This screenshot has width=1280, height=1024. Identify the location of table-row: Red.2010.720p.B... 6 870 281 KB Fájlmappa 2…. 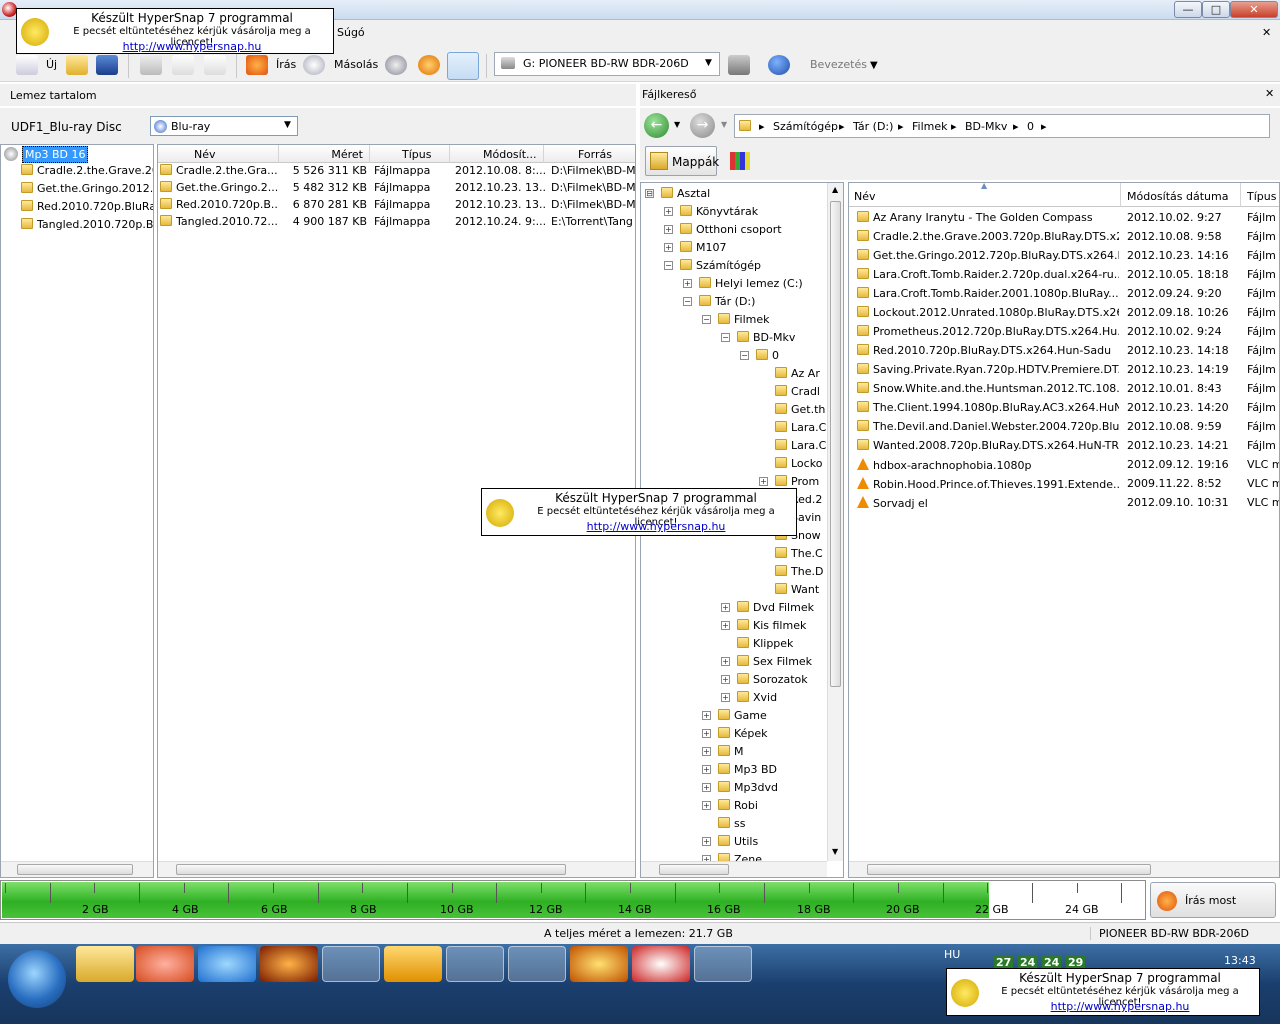
(396, 206).